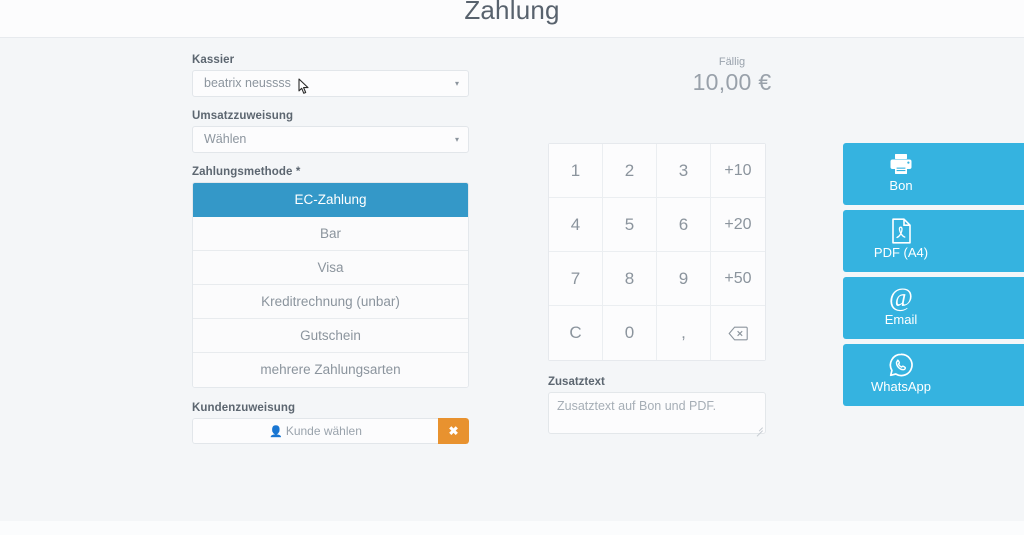  I want to click on whatsapp-button: WhatsApp, so click(933, 375).